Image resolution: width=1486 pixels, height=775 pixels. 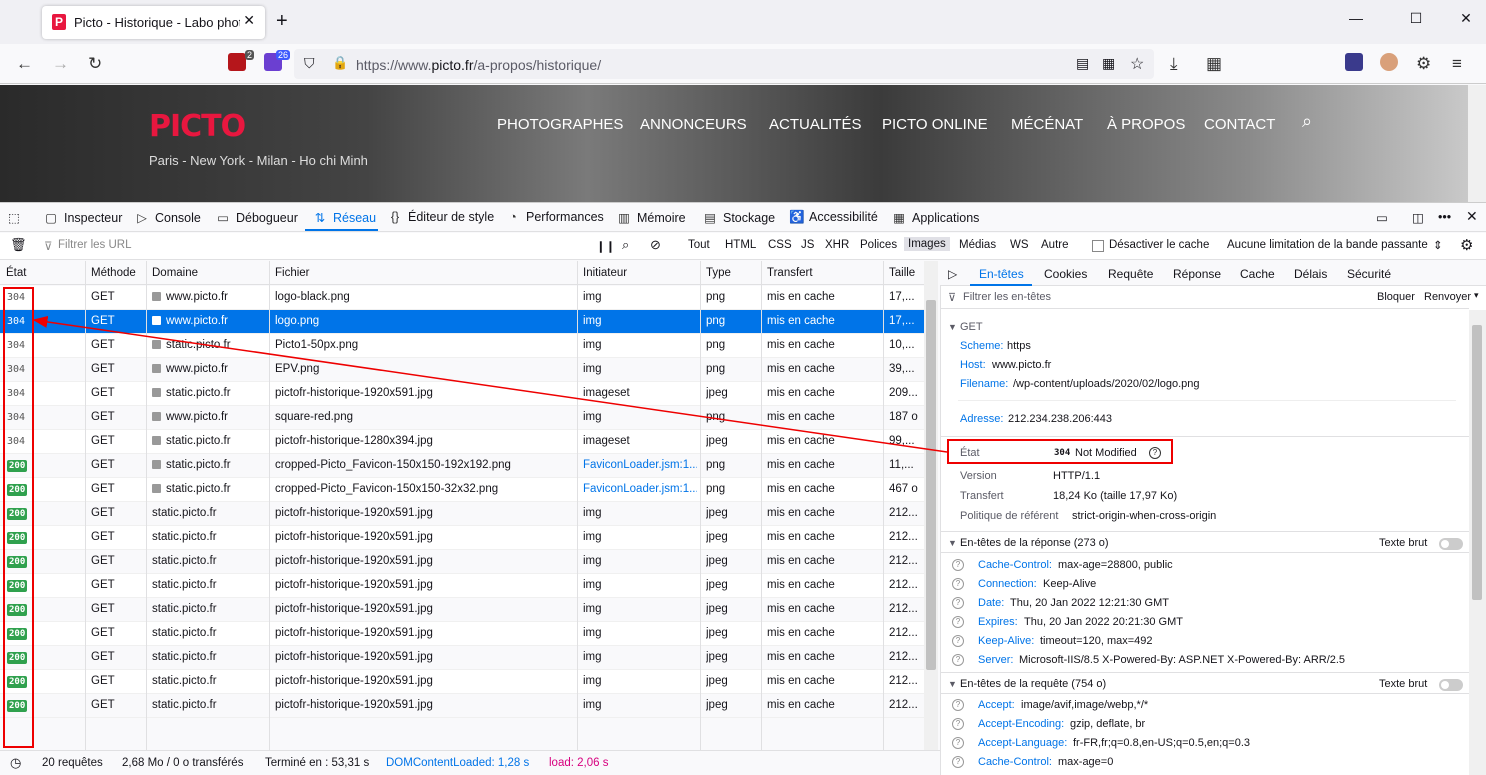 I want to click on search-icon: ⌕, so click(x=1307, y=121).